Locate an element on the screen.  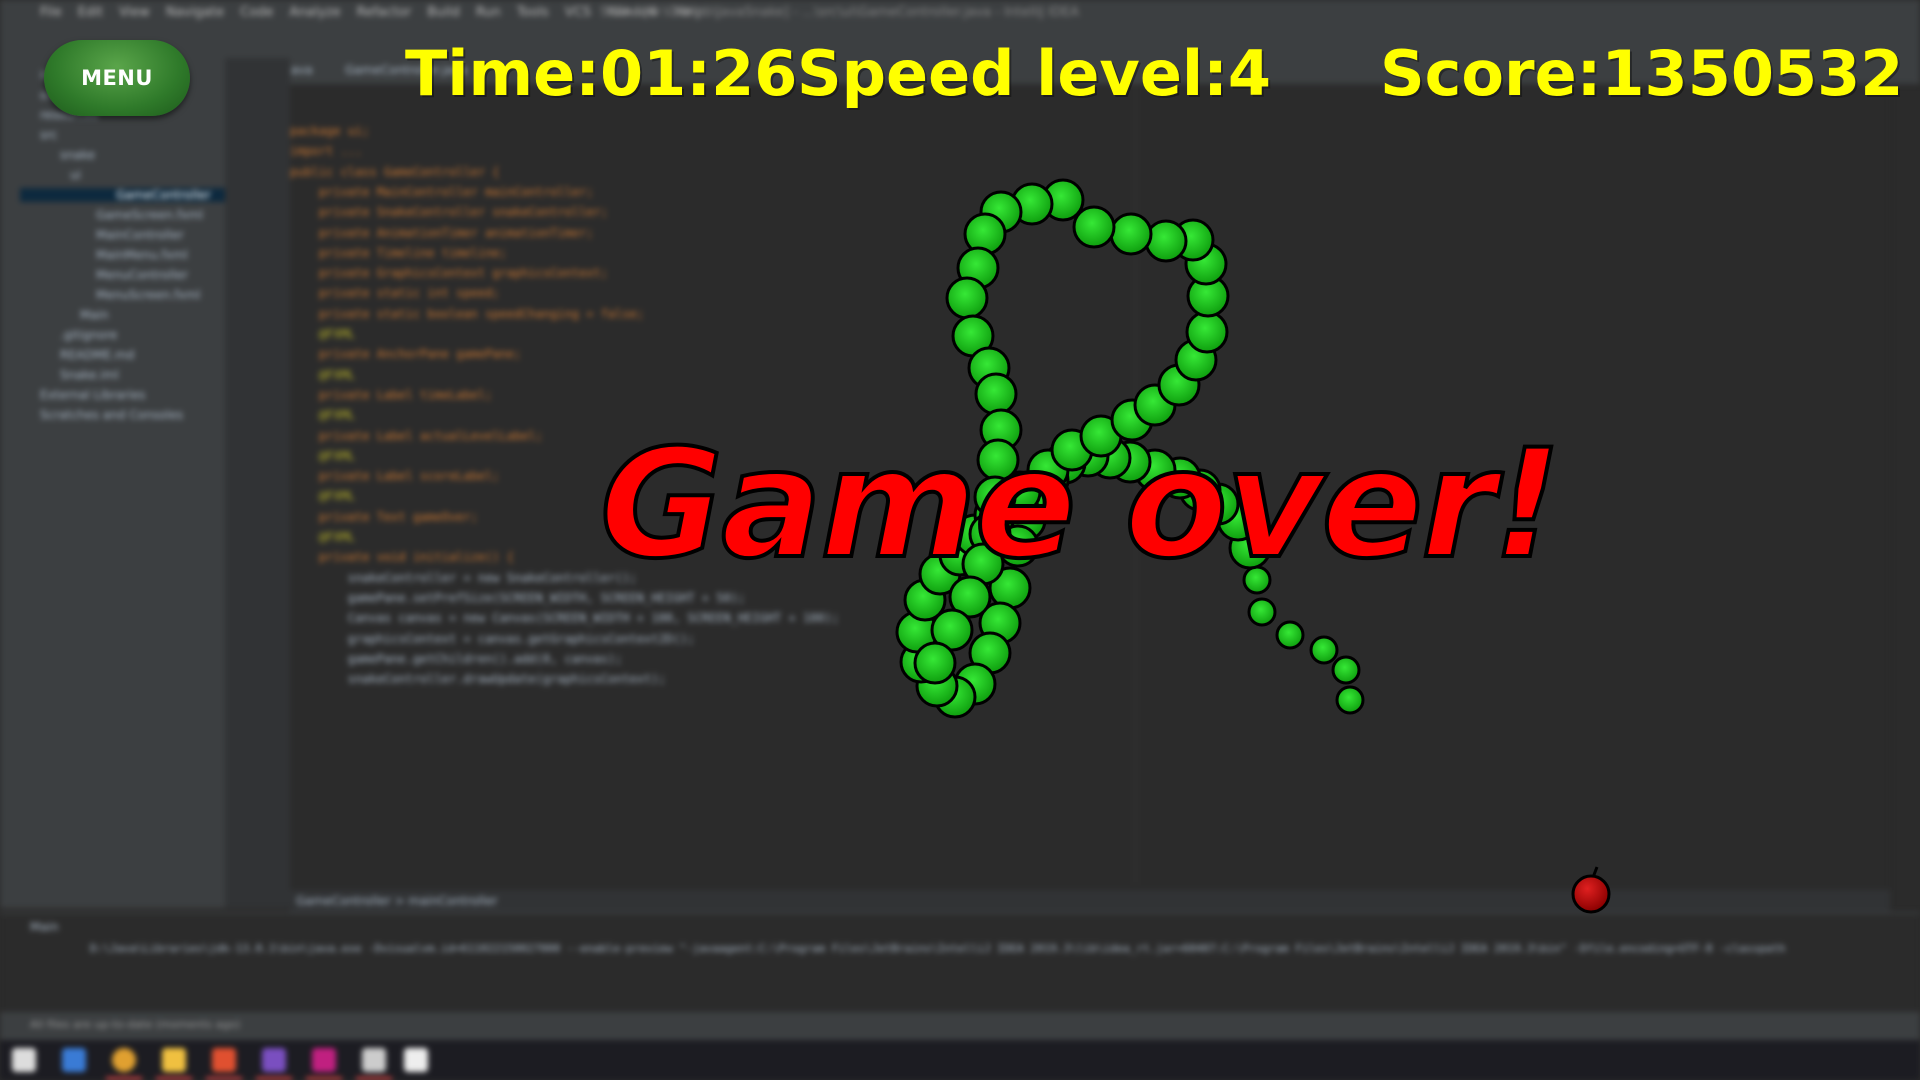
speed-level-label: Speed level:4 is located at coordinates (1034, 73).